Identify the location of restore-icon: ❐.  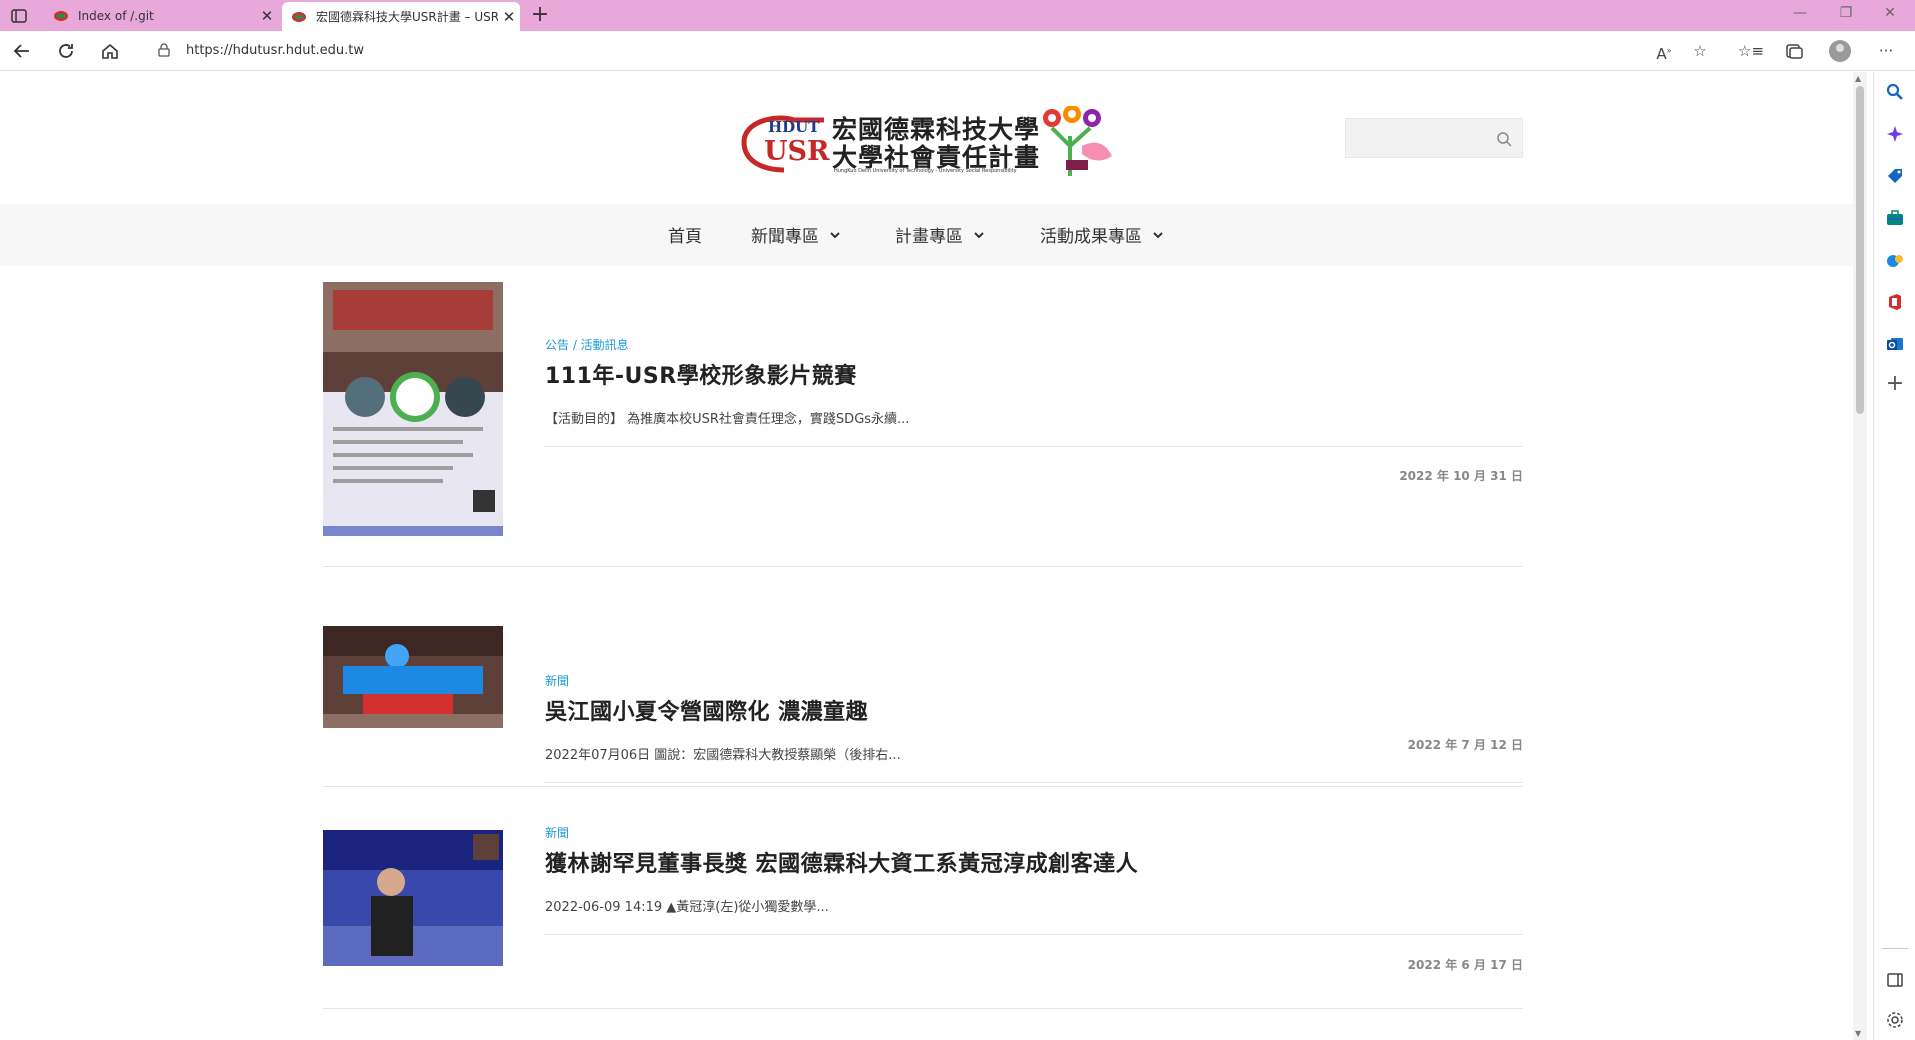
(1846, 13).